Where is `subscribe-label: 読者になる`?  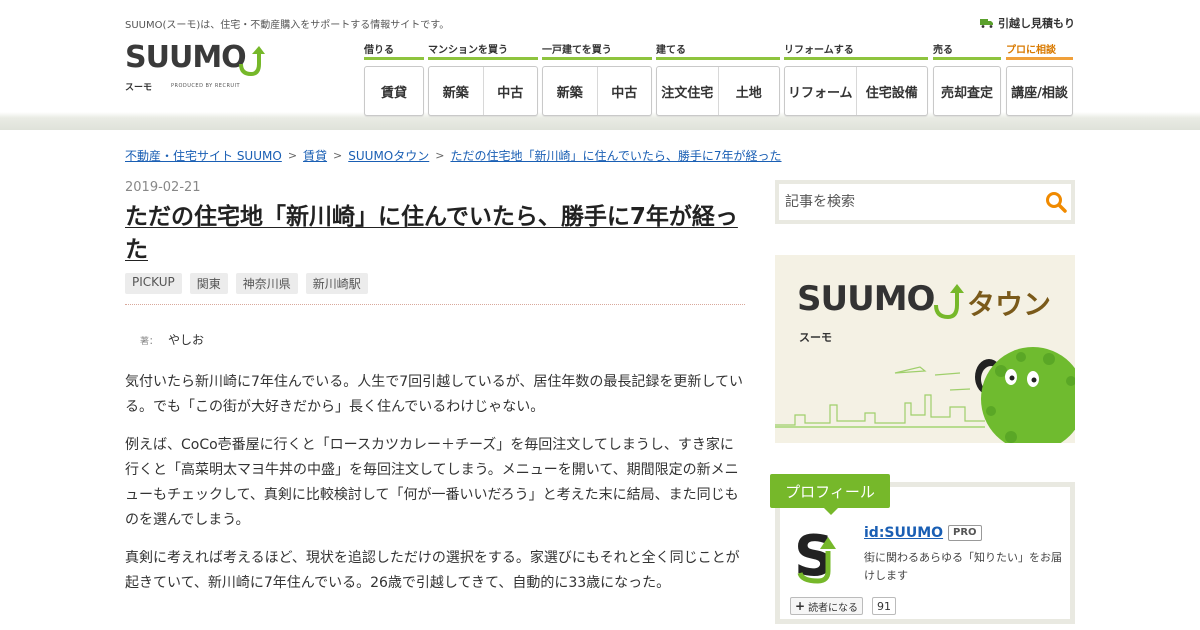 subscribe-label: 読者になる is located at coordinates (833, 608).